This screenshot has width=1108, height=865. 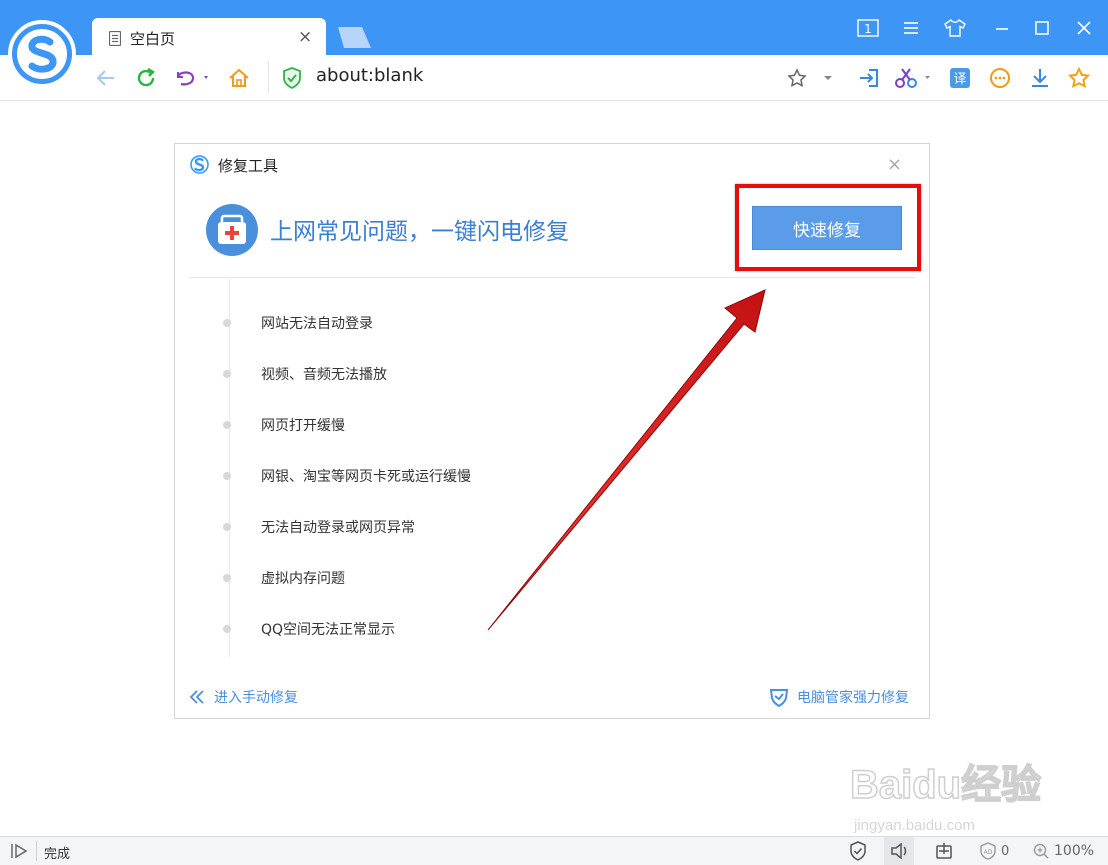 What do you see at coordinates (115, 38) in the screenshot?
I see `document-icon` at bounding box center [115, 38].